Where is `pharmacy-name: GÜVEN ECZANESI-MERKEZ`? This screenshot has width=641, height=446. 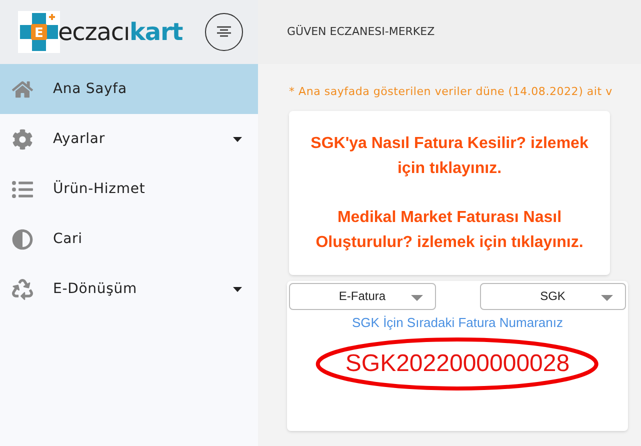
pharmacy-name: GÜVEN ECZANESI-MERKEZ is located at coordinates (361, 32).